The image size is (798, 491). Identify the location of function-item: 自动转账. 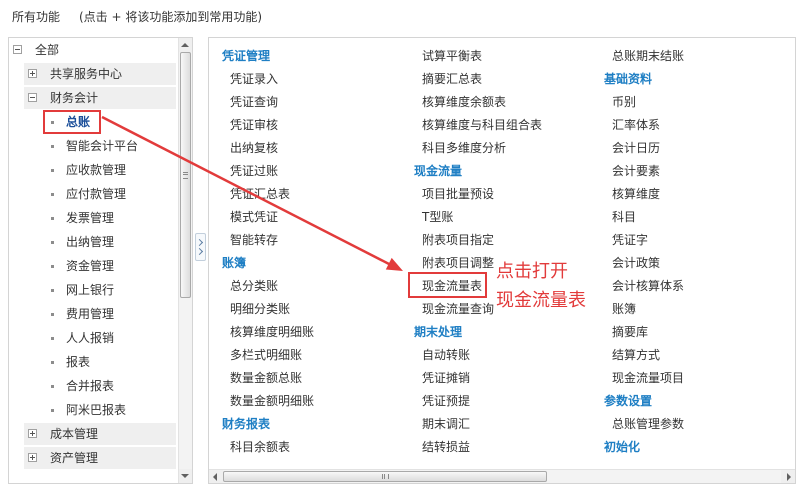
(509, 355).